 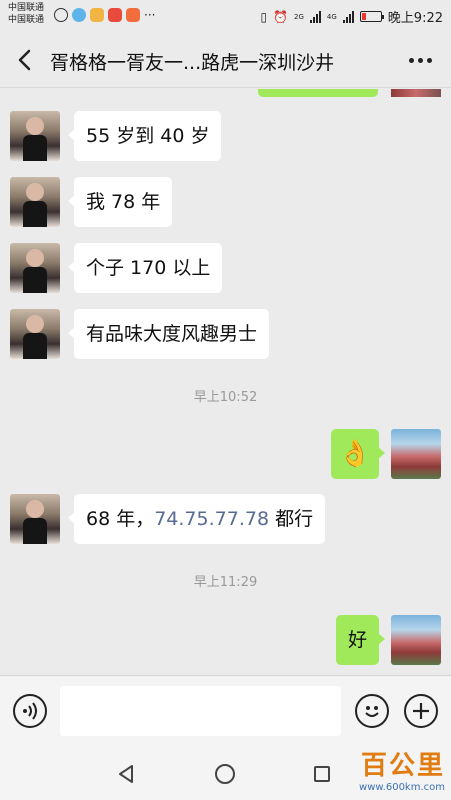 What do you see at coordinates (120, 519) in the screenshot?
I see `message-text: 68 年，` at bounding box center [120, 519].